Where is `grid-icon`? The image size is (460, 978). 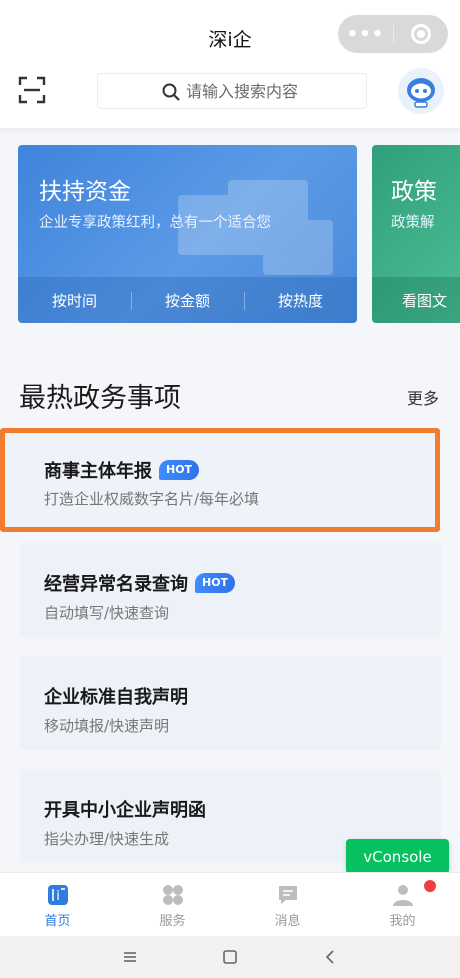 grid-icon is located at coordinates (172, 895).